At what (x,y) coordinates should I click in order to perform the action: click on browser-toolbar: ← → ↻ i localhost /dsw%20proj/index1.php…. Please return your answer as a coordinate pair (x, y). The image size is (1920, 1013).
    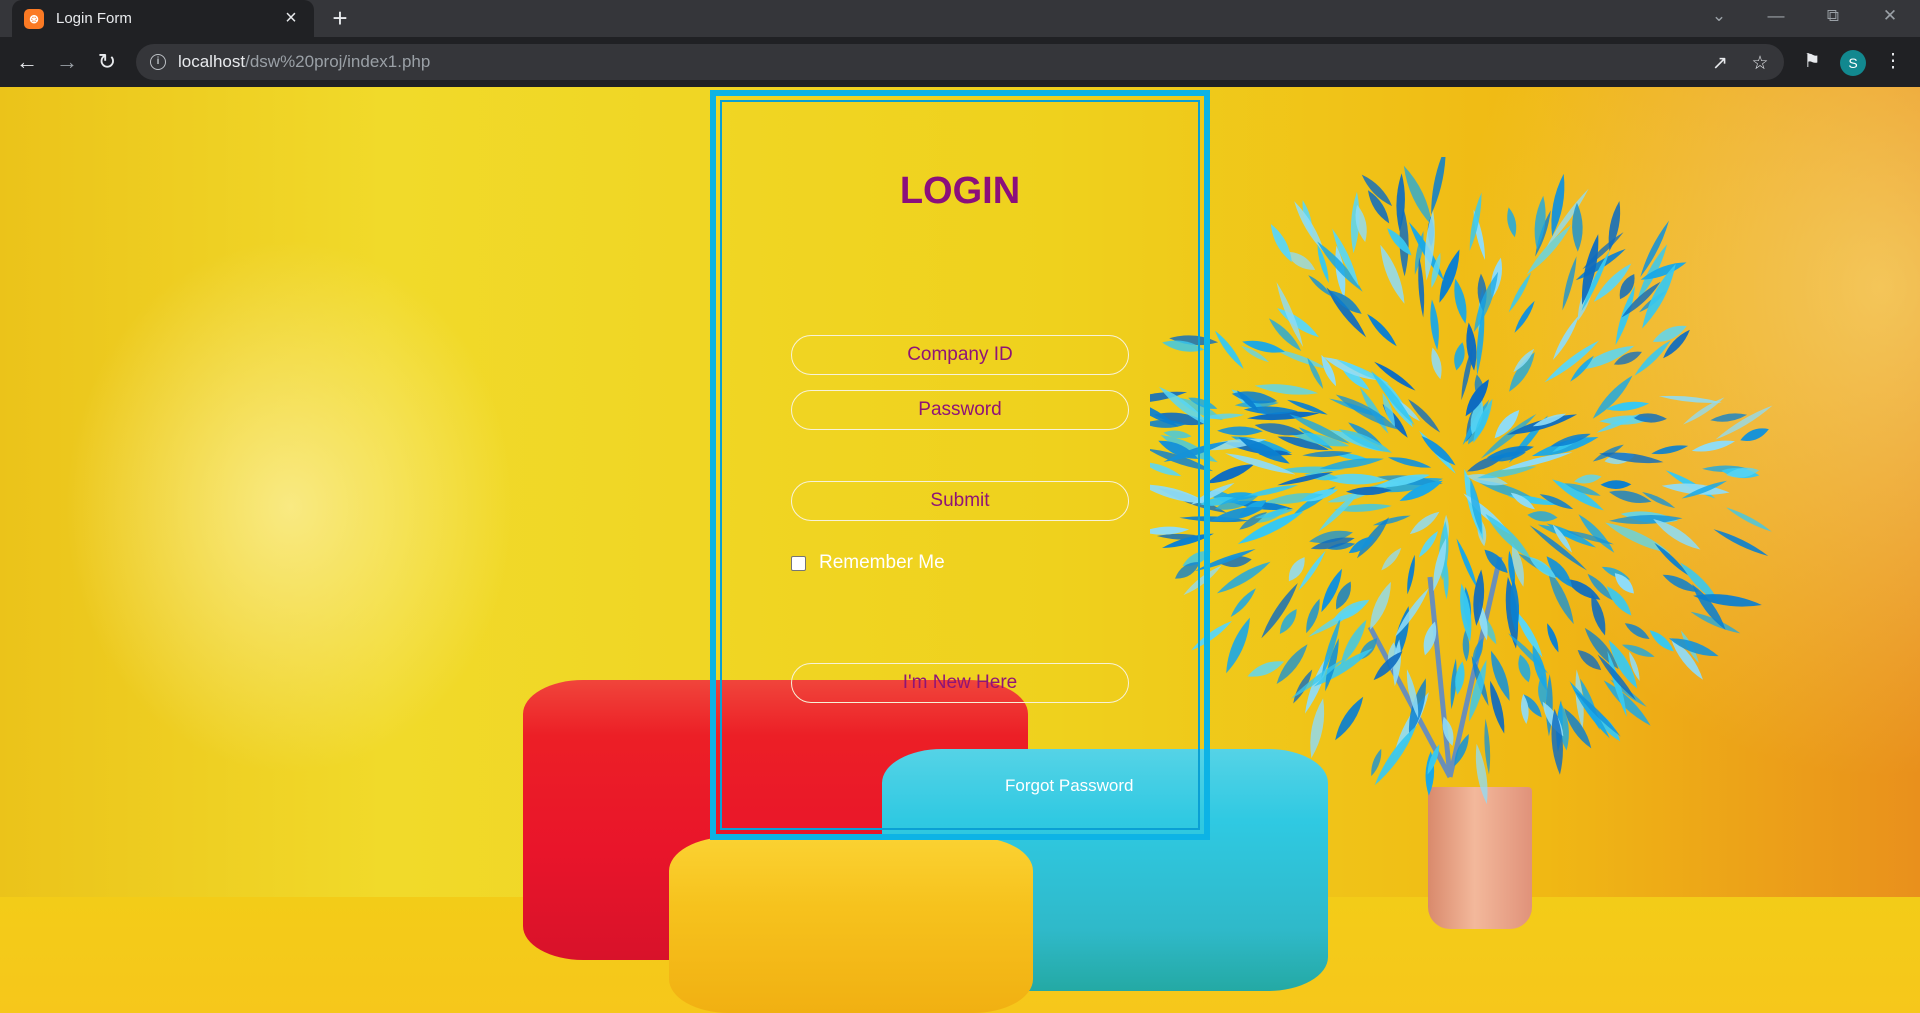
    Looking at the image, I should click on (960, 62).